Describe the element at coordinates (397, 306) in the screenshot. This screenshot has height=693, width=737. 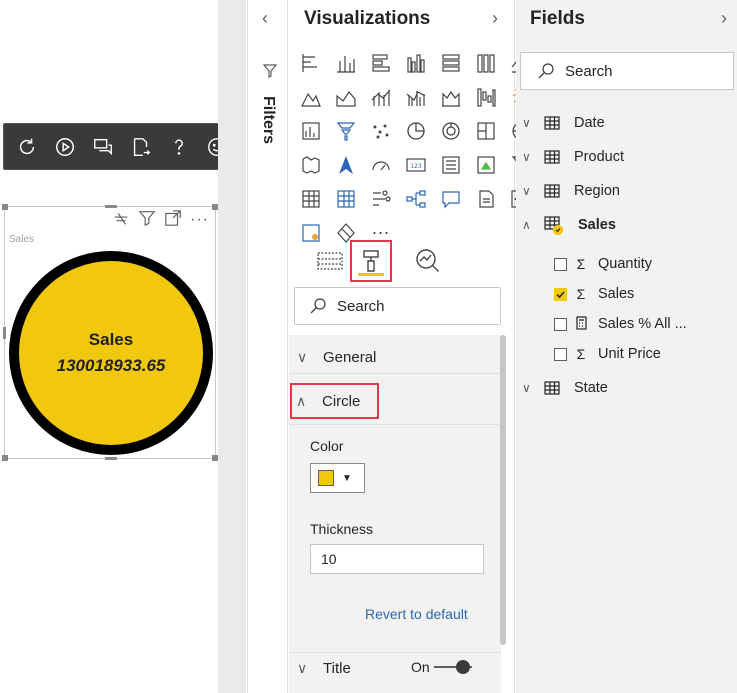
I see `format-search-input: Search` at that location.